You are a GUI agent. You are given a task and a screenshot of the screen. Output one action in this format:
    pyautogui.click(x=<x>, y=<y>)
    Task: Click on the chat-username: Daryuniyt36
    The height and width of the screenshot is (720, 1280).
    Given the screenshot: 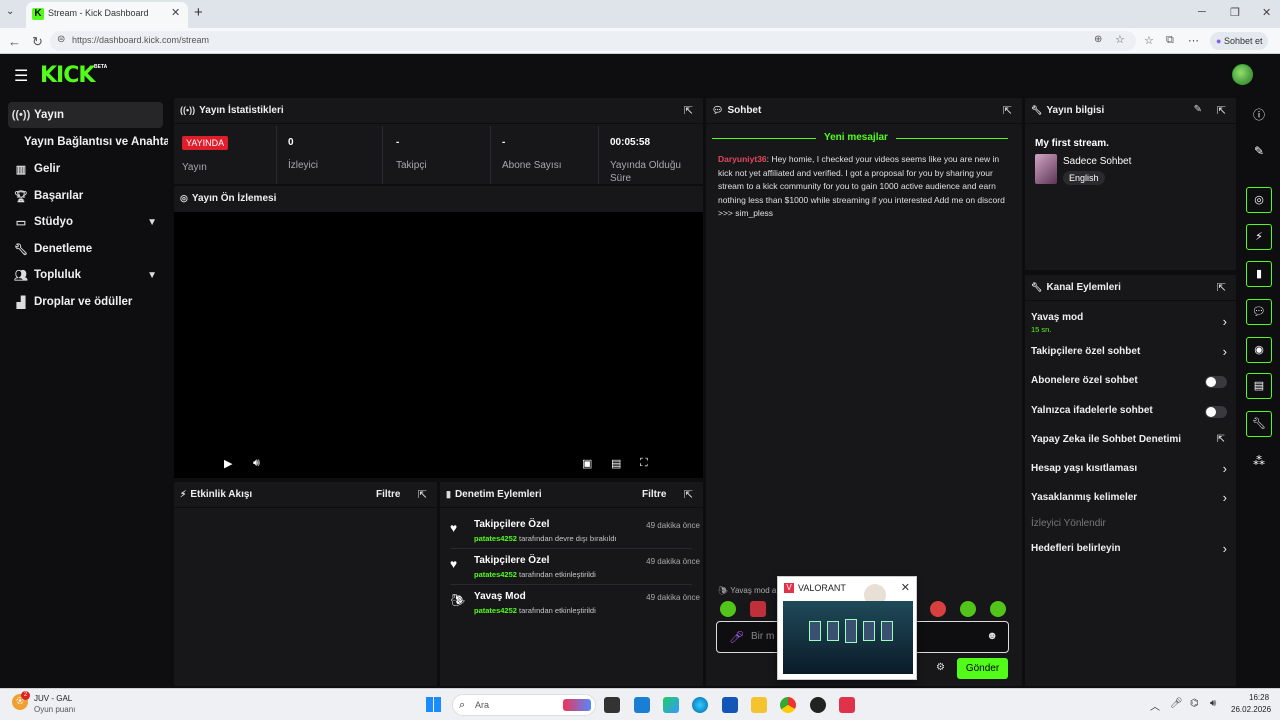 What is the action you would take?
    pyautogui.click(x=742, y=159)
    